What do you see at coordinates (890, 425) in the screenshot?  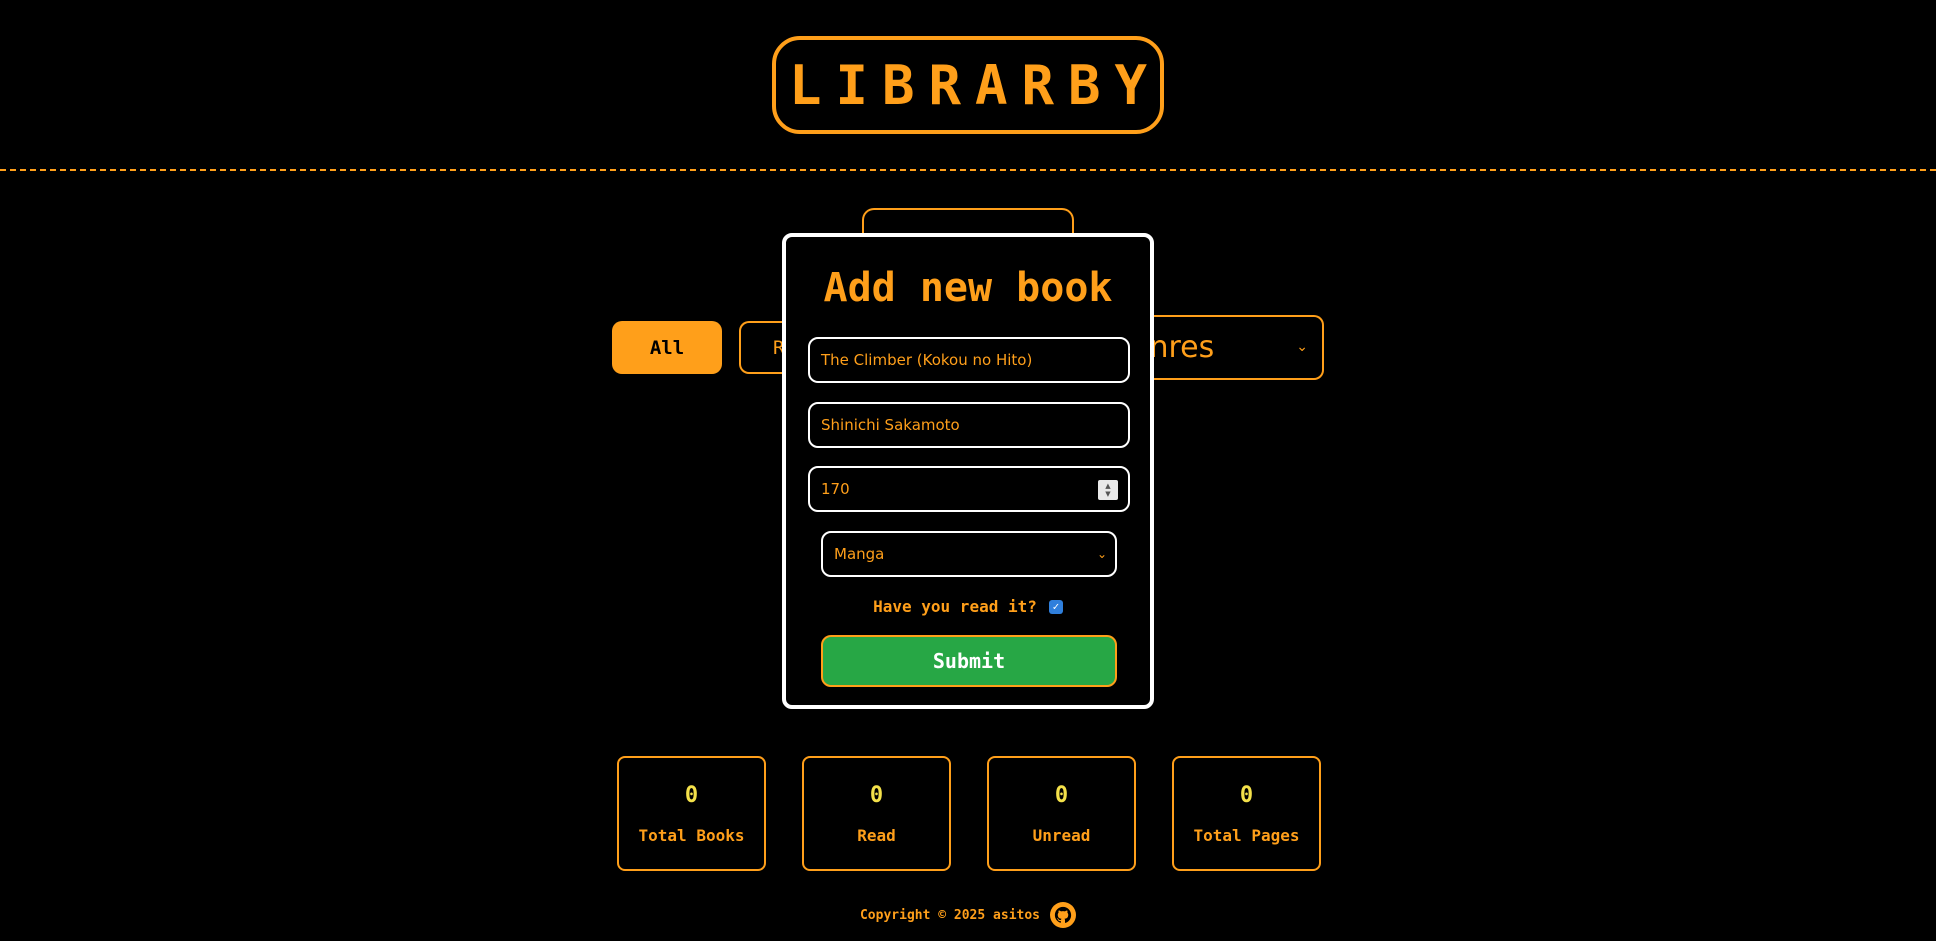 I see `book-author-value: Shinichi Sakamoto` at bounding box center [890, 425].